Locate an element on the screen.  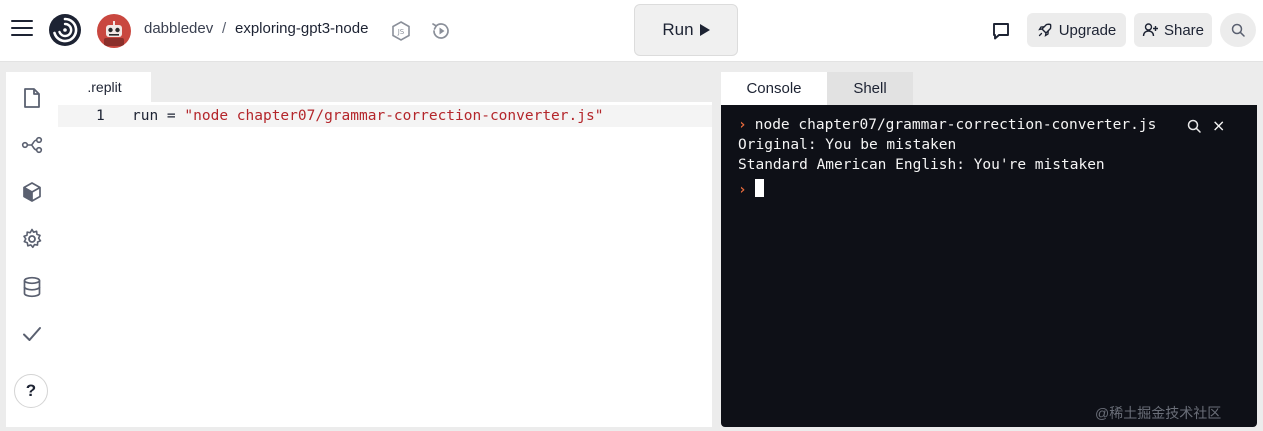
share-label: Share is located at coordinates (1184, 30).